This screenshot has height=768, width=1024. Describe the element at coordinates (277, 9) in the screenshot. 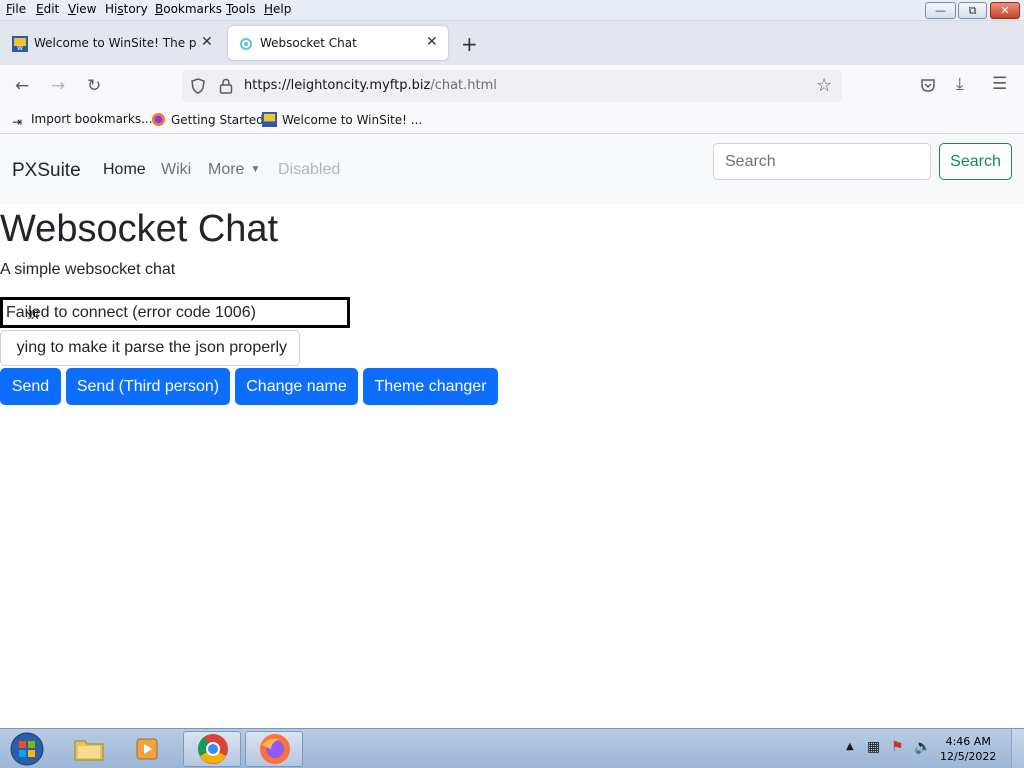

I see `menu-help: Help` at that location.